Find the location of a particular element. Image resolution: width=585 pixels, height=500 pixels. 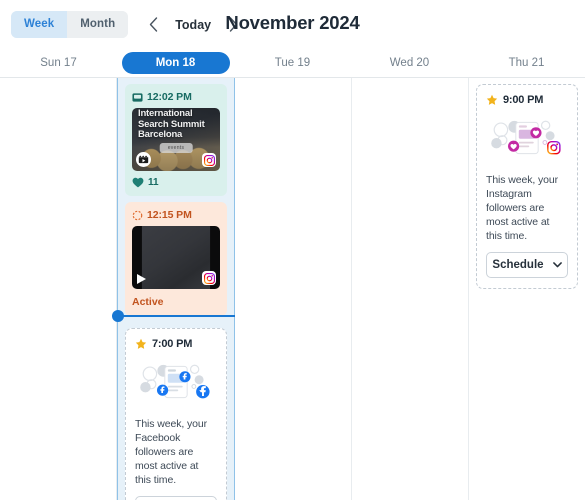

heart-icon is located at coordinates (138, 182).